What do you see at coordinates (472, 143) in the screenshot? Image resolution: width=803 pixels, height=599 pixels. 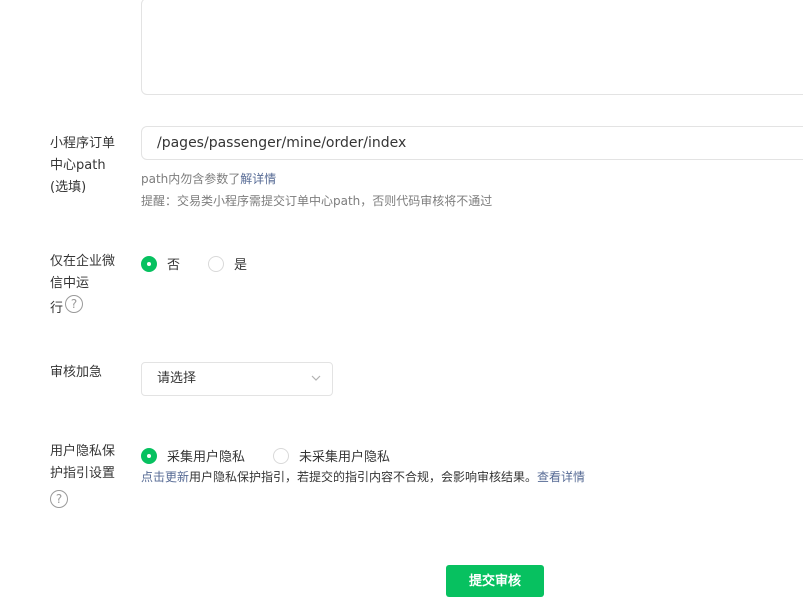 I see `order-path-input: /pages/passenger/mine/order/index` at bounding box center [472, 143].